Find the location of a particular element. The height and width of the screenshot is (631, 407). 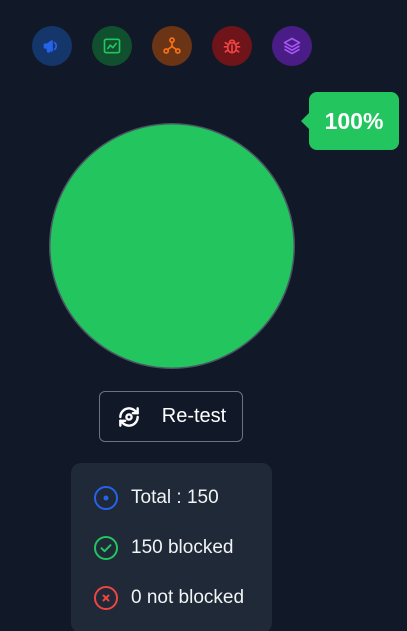

chart-line-icon-button is located at coordinates (112, 46).